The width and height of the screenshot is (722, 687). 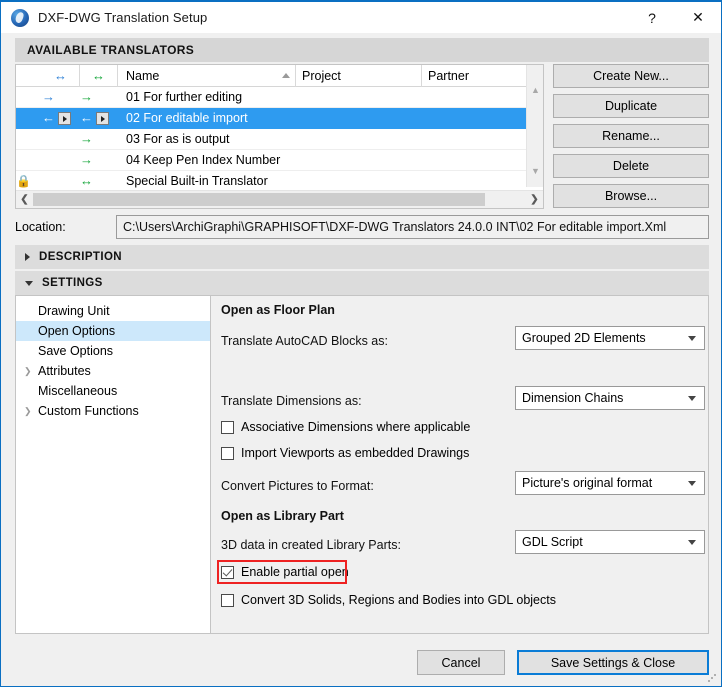 What do you see at coordinates (23, 181) in the screenshot?
I see `lock-icon: 🔒` at bounding box center [23, 181].